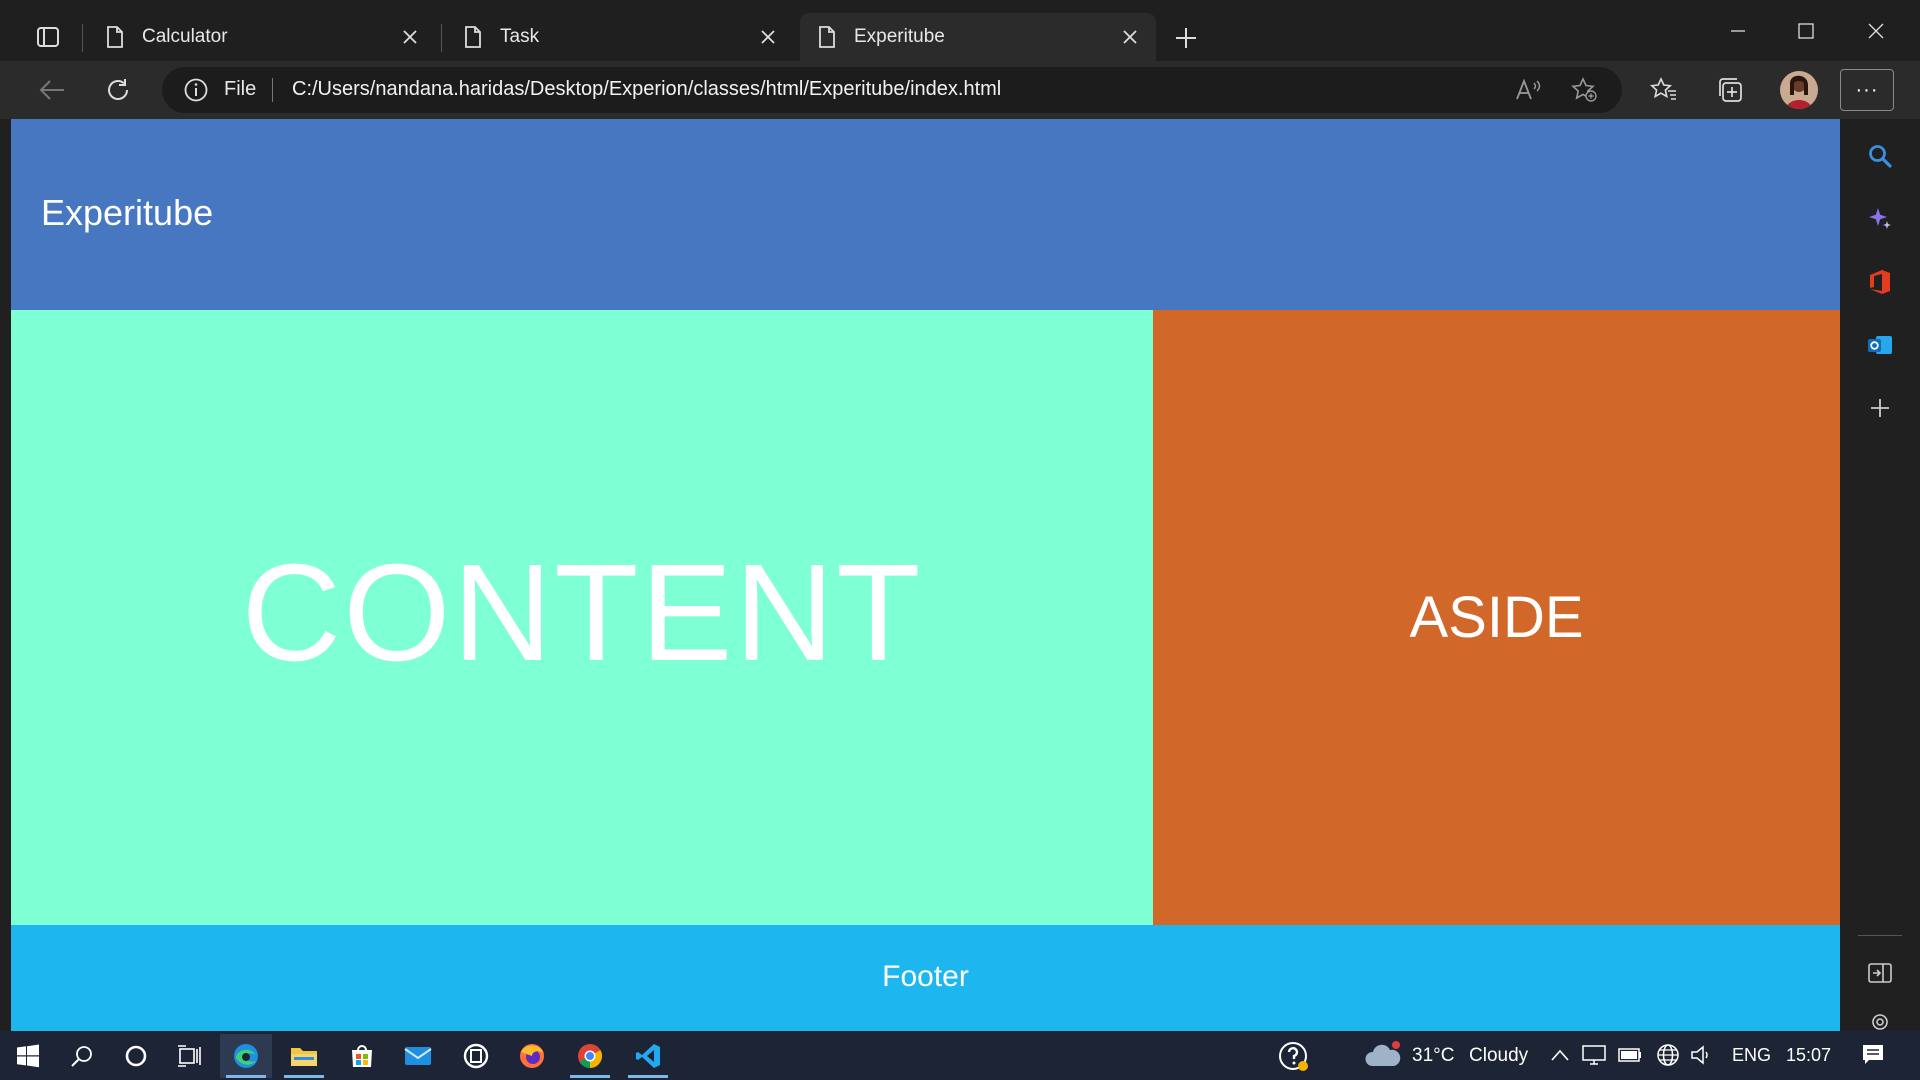 The width and height of the screenshot is (1920, 1080). Describe the element at coordinates (1880, 935) in the screenshot. I see `sidebar-divider` at that location.